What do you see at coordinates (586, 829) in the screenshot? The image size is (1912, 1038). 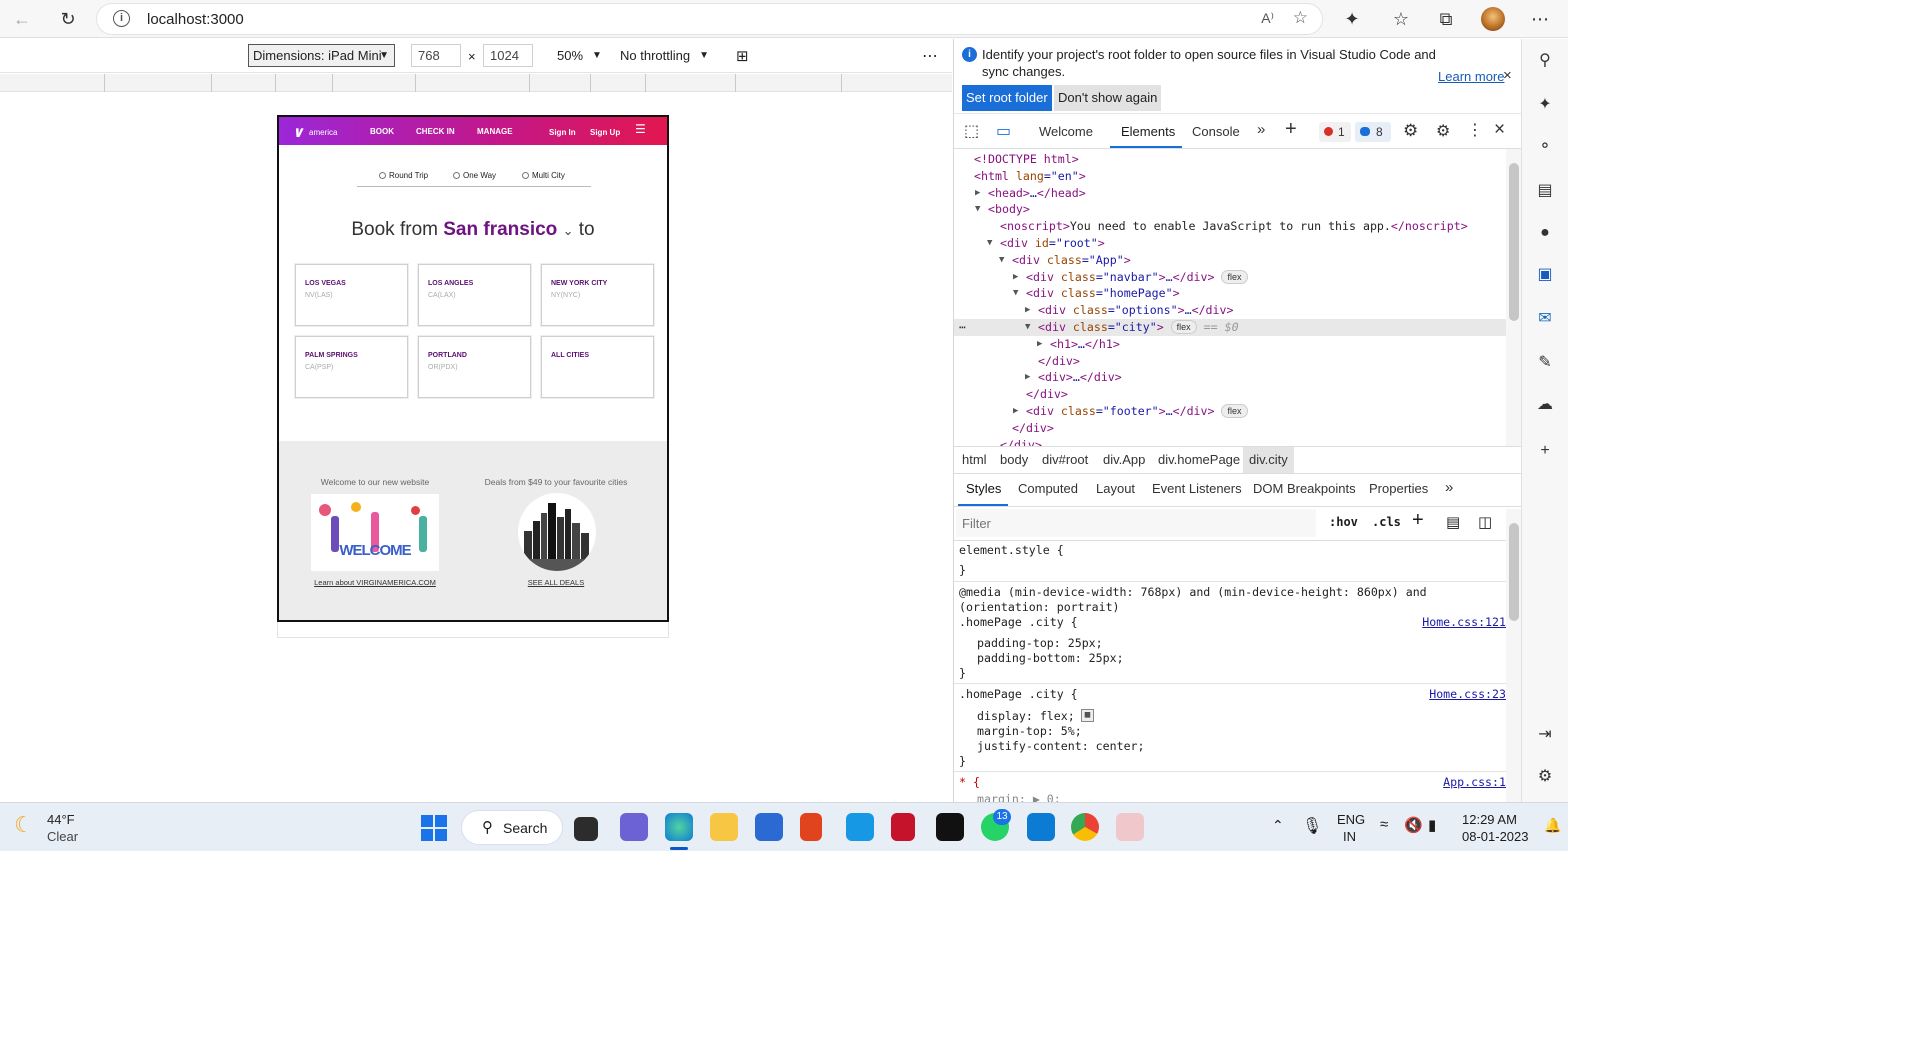 I see `task-view-icon` at bounding box center [586, 829].